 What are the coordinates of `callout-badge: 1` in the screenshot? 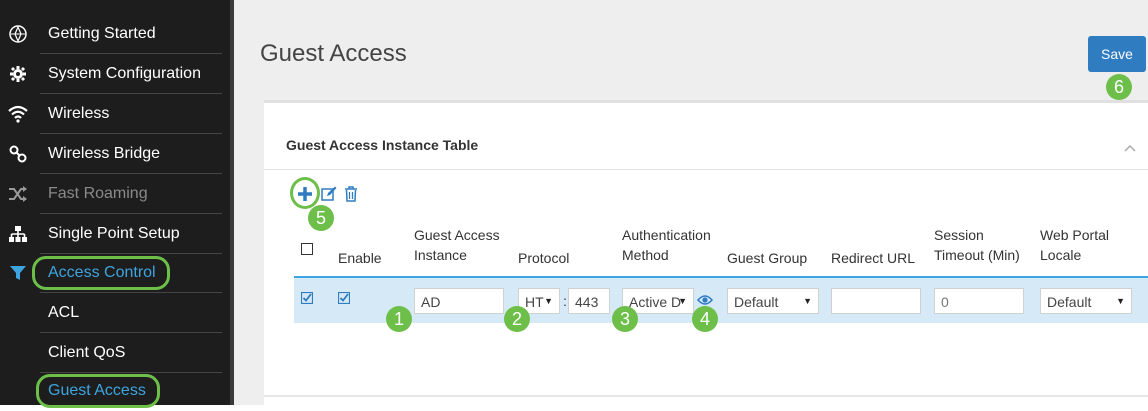 It's located at (399, 319).